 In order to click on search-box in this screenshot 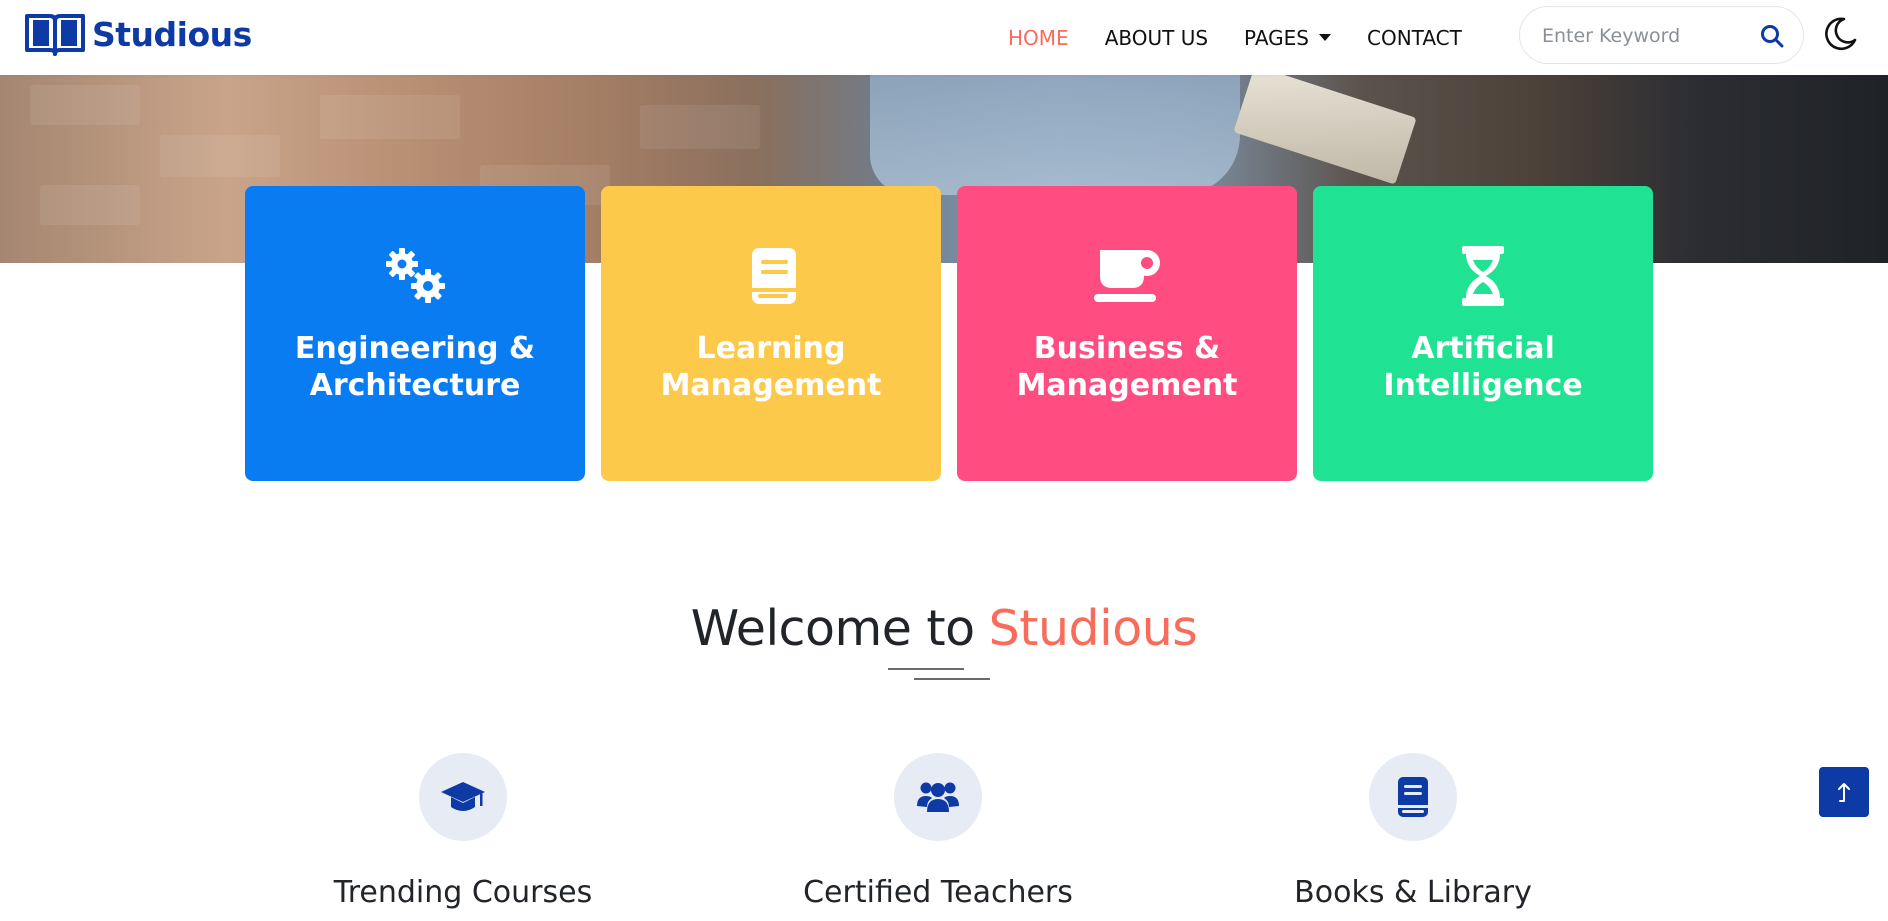, I will do `click(1661, 35)`.